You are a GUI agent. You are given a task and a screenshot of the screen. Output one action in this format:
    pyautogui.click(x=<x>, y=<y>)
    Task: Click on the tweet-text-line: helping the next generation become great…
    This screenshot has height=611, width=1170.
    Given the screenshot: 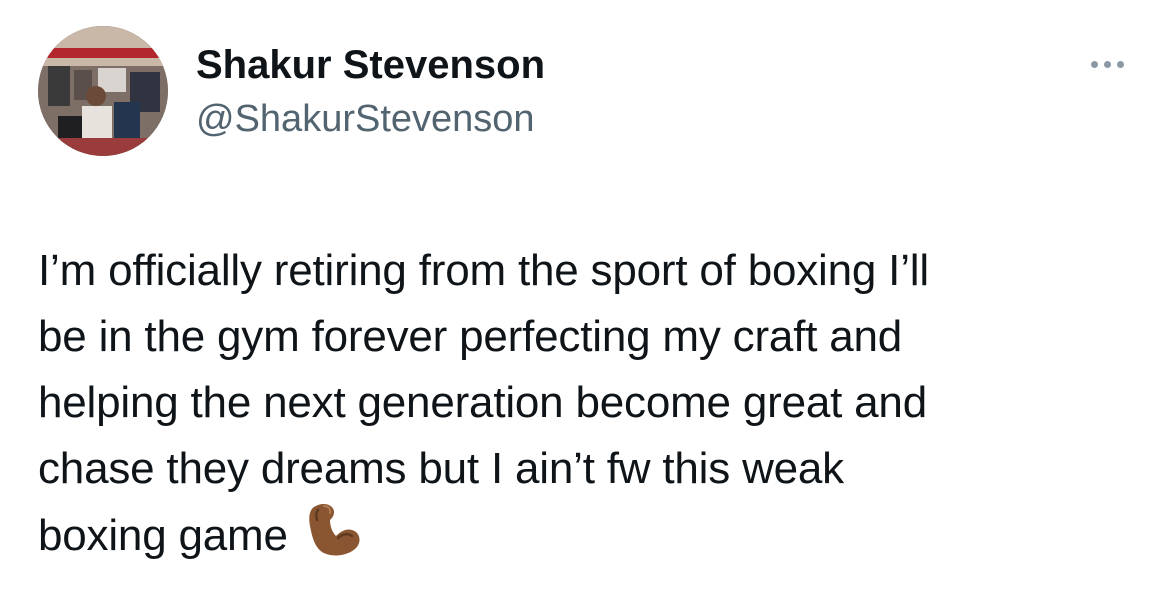 What is the action you would take?
    pyautogui.click(x=482, y=402)
    